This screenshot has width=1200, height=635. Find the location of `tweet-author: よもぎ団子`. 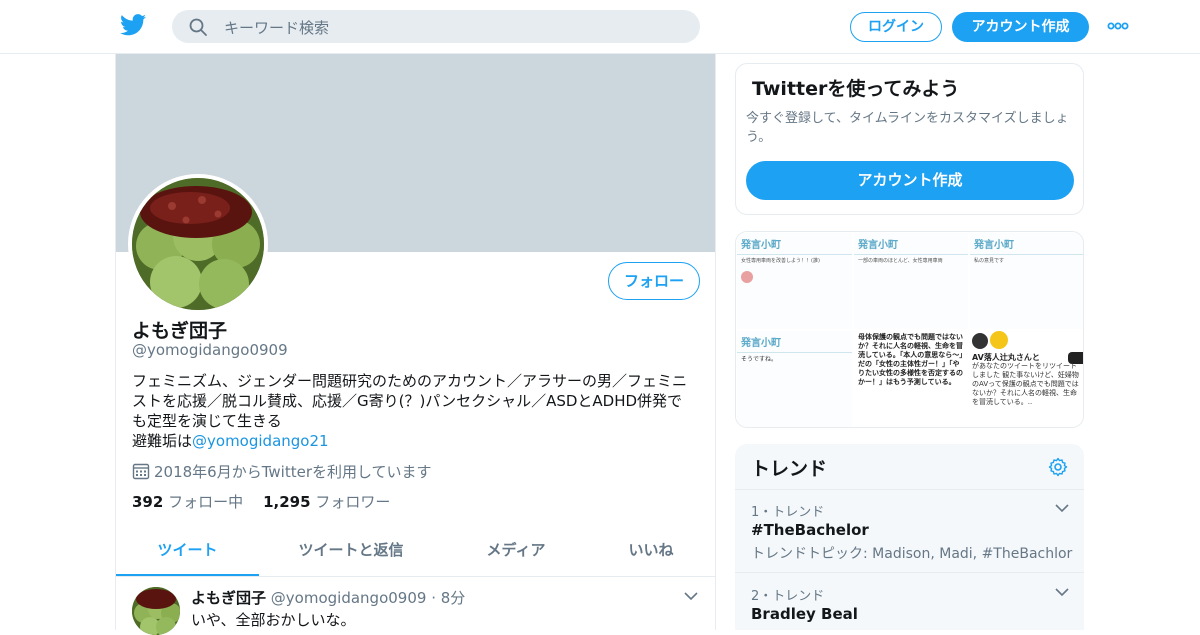

tweet-author: よもぎ団子 is located at coordinates (228, 598).